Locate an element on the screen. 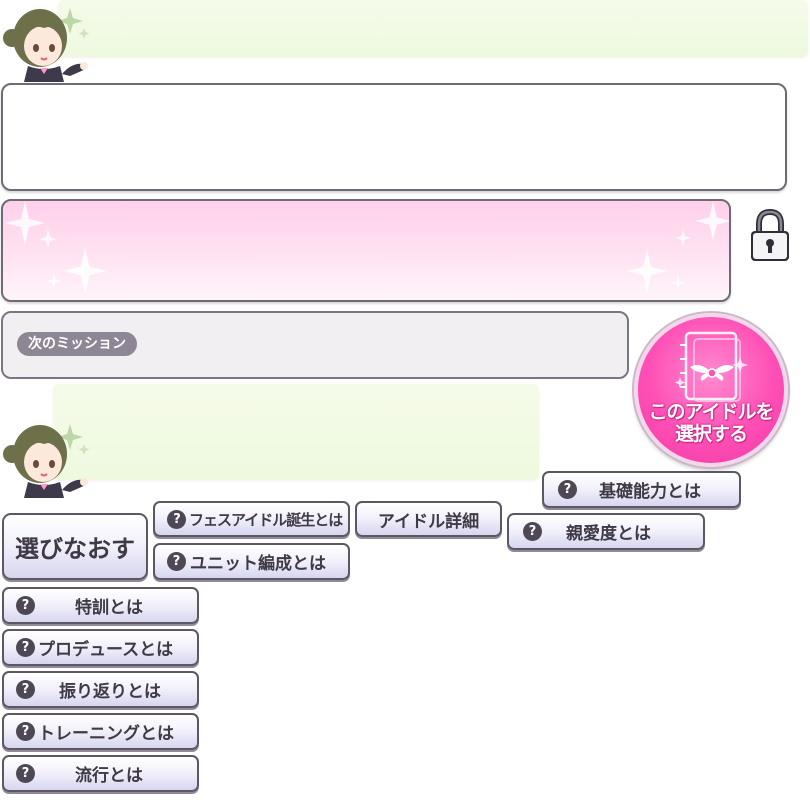  content-panel is located at coordinates (394, 137).